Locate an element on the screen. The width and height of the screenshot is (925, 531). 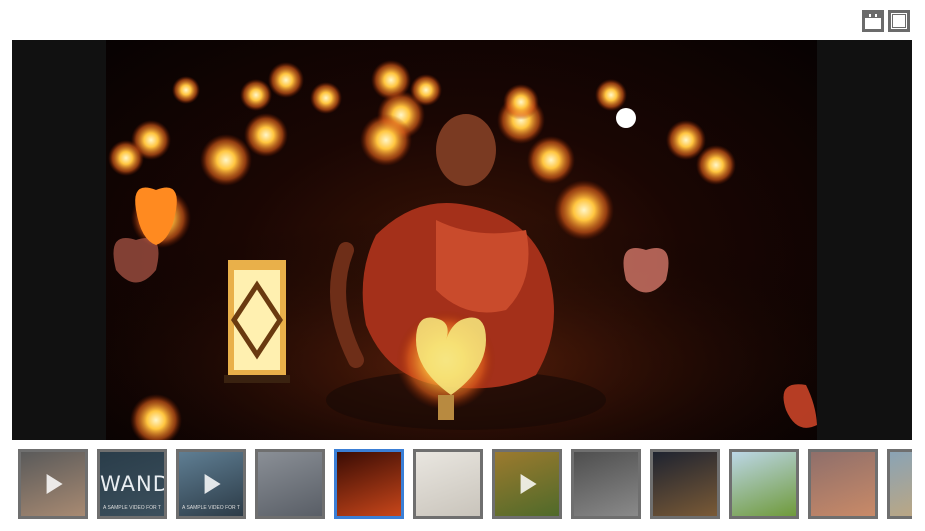
thumb-video-3: A SAMPLE VIDEO FOR THE GALLERY PLUGIN is located at coordinates (211, 484).